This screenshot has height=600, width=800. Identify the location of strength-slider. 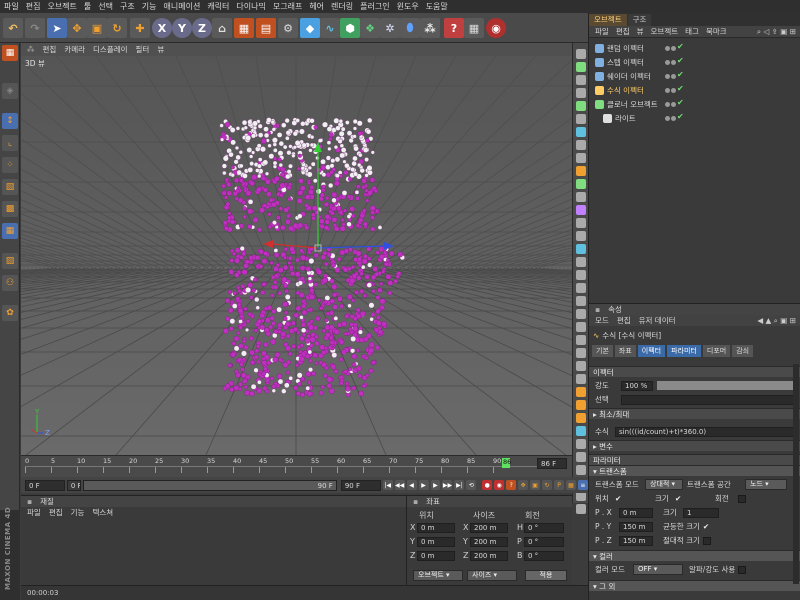
(727, 385).